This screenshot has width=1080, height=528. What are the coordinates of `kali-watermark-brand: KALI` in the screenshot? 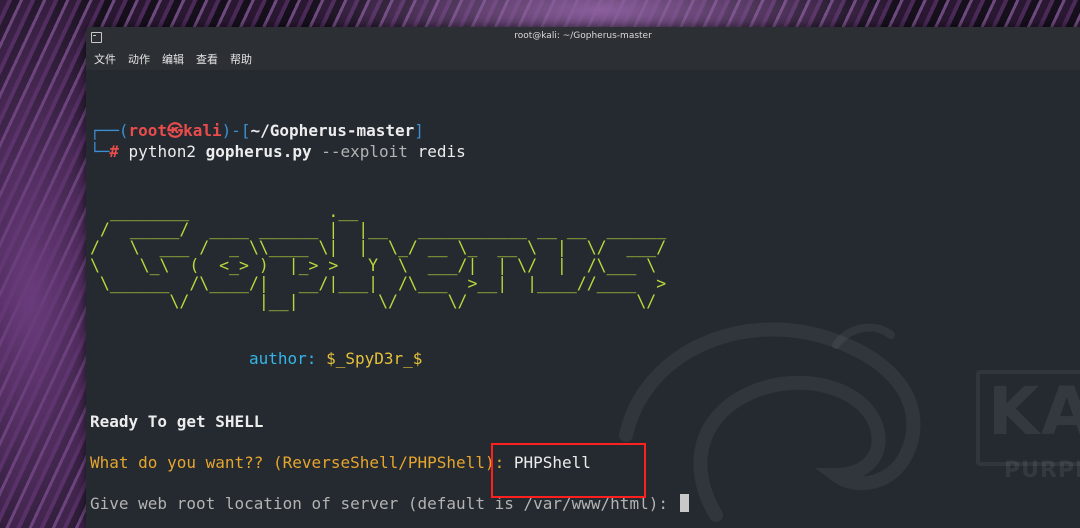 It's located at (1034, 411).